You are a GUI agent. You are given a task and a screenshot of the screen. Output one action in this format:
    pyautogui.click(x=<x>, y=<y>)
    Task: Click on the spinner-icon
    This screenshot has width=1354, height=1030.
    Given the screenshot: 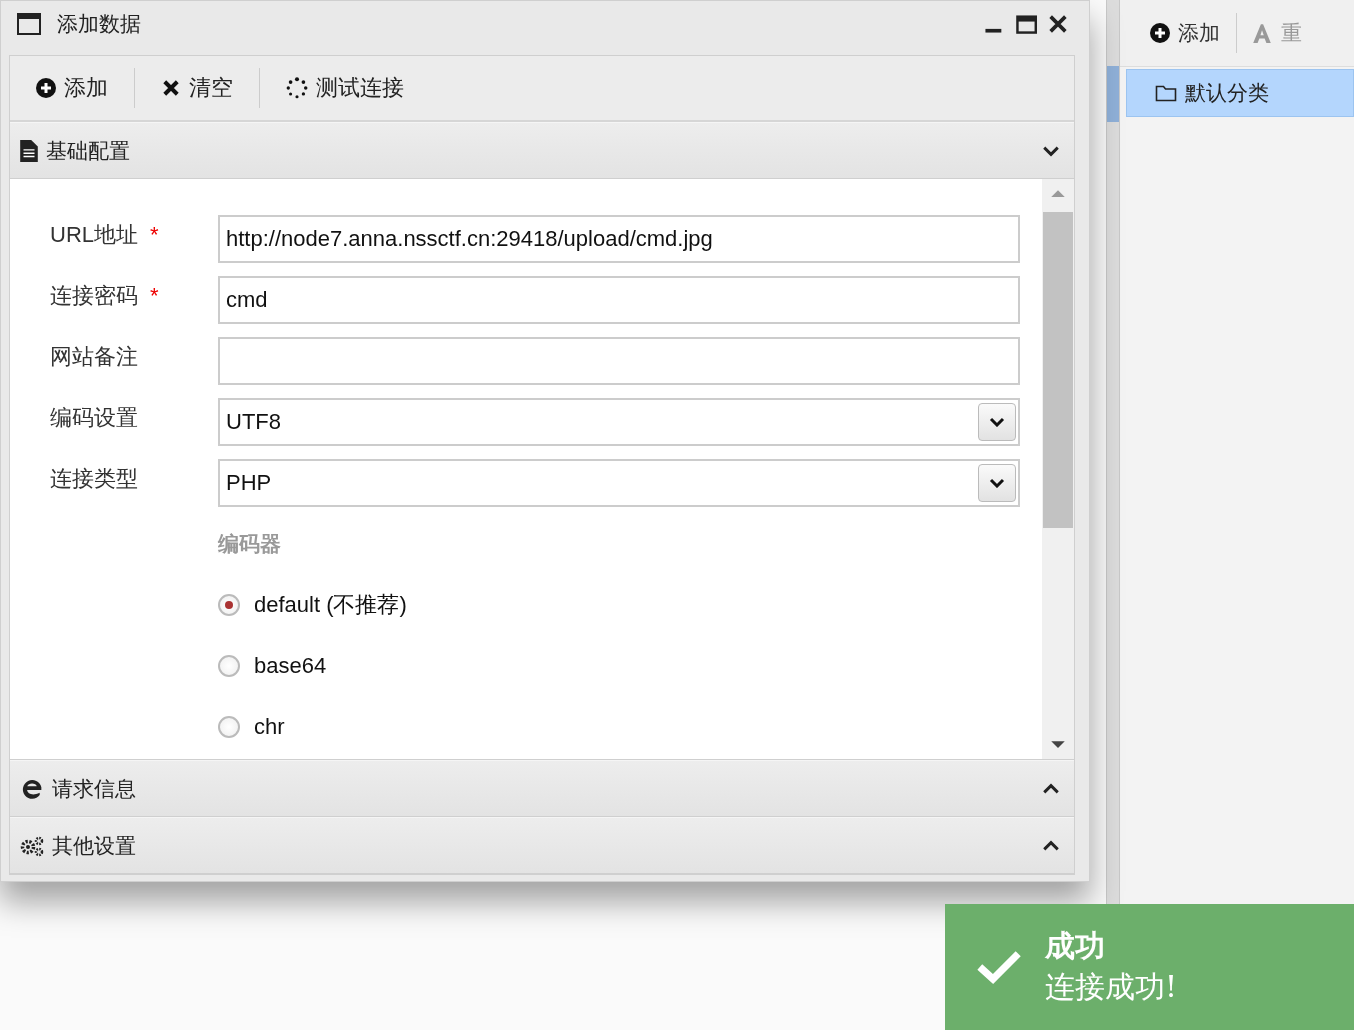 What is the action you would take?
    pyautogui.click(x=297, y=88)
    